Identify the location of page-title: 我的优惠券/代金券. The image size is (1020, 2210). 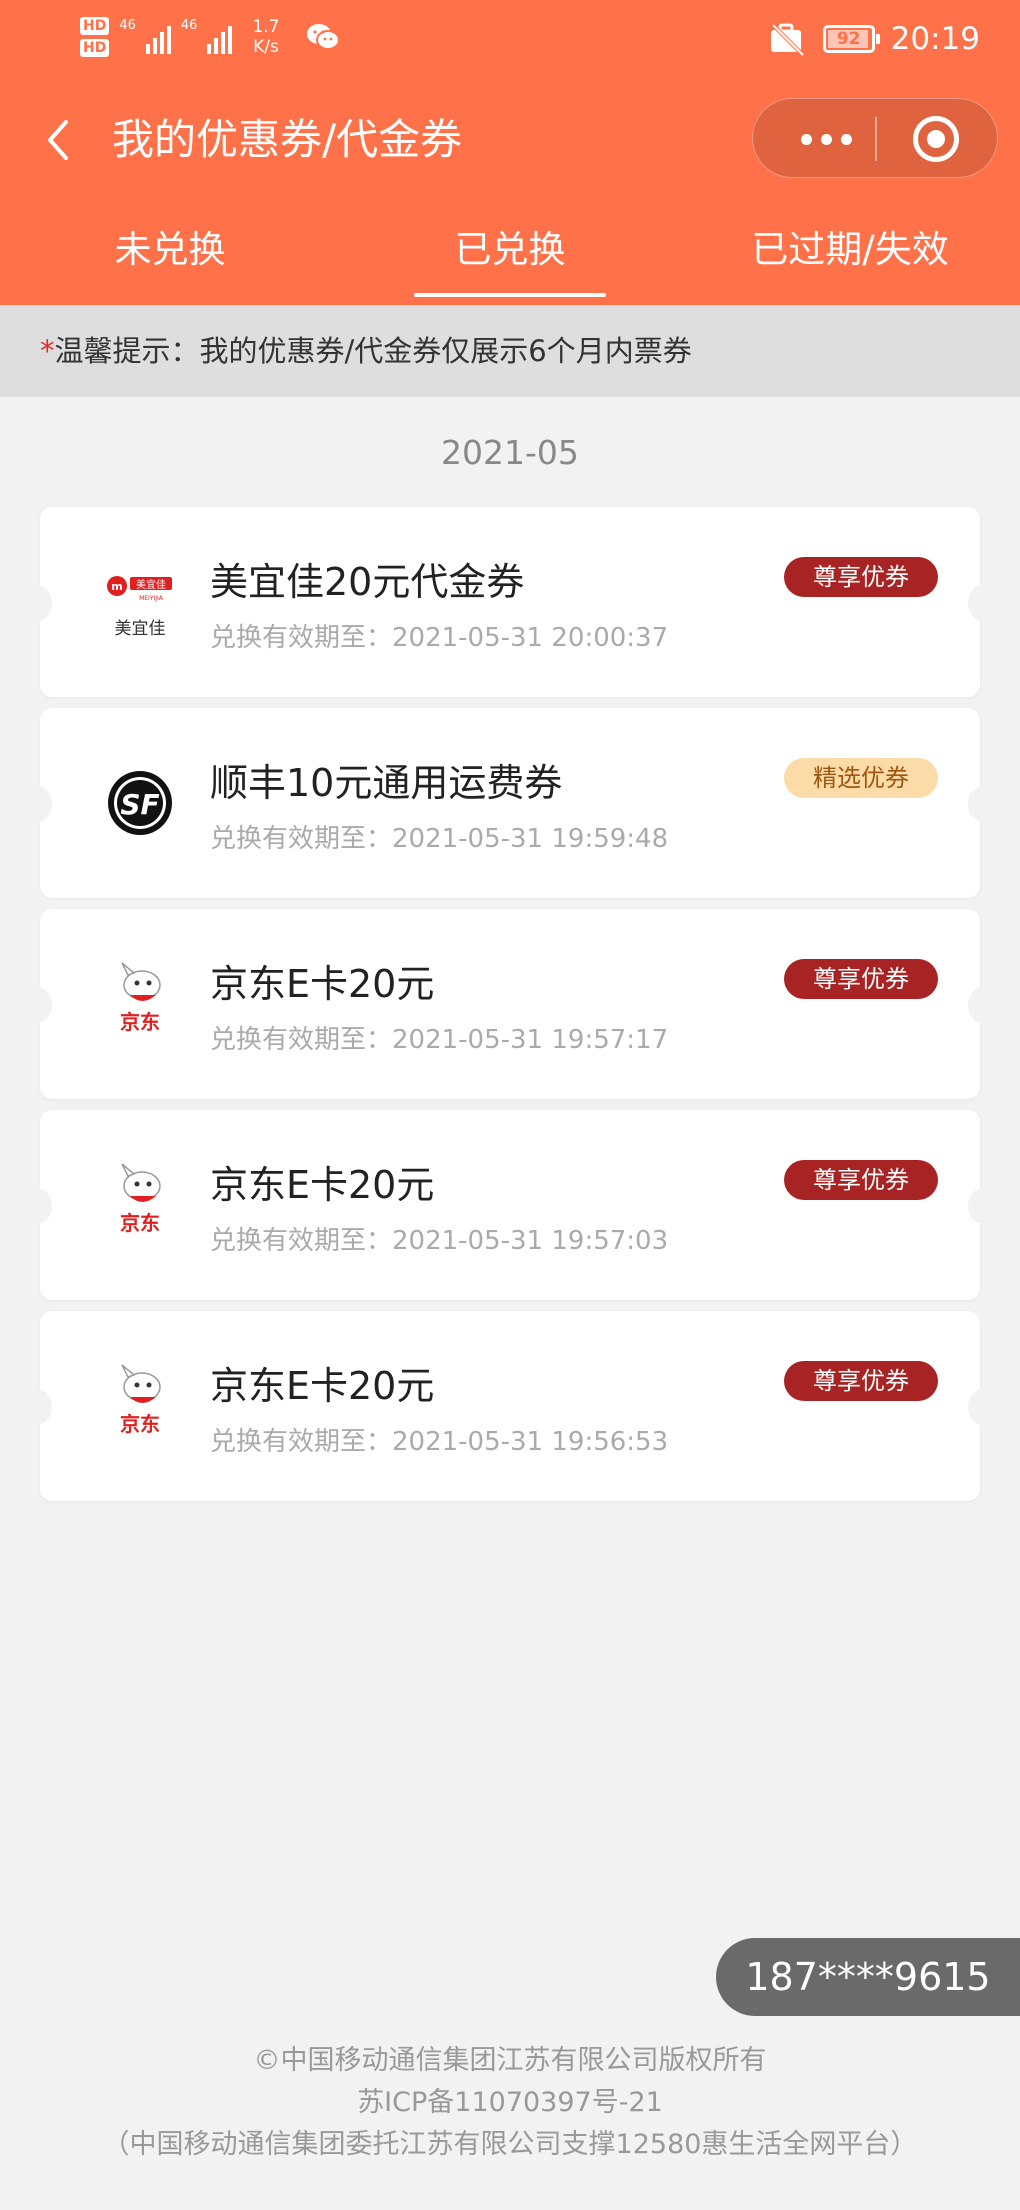
(287, 139).